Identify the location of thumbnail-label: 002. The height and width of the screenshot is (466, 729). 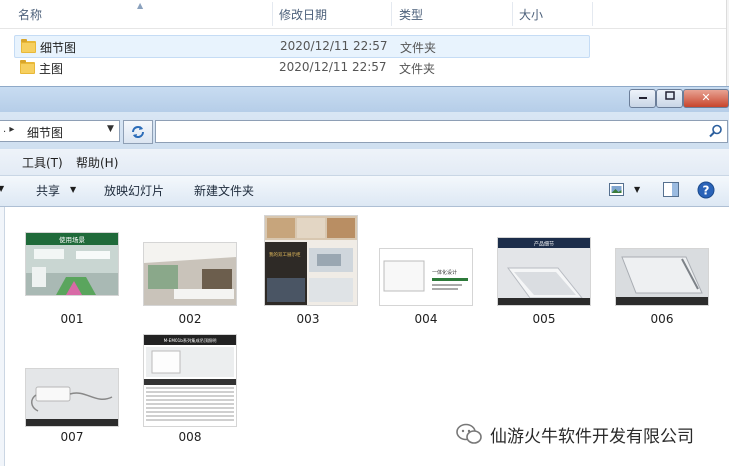
(190, 319).